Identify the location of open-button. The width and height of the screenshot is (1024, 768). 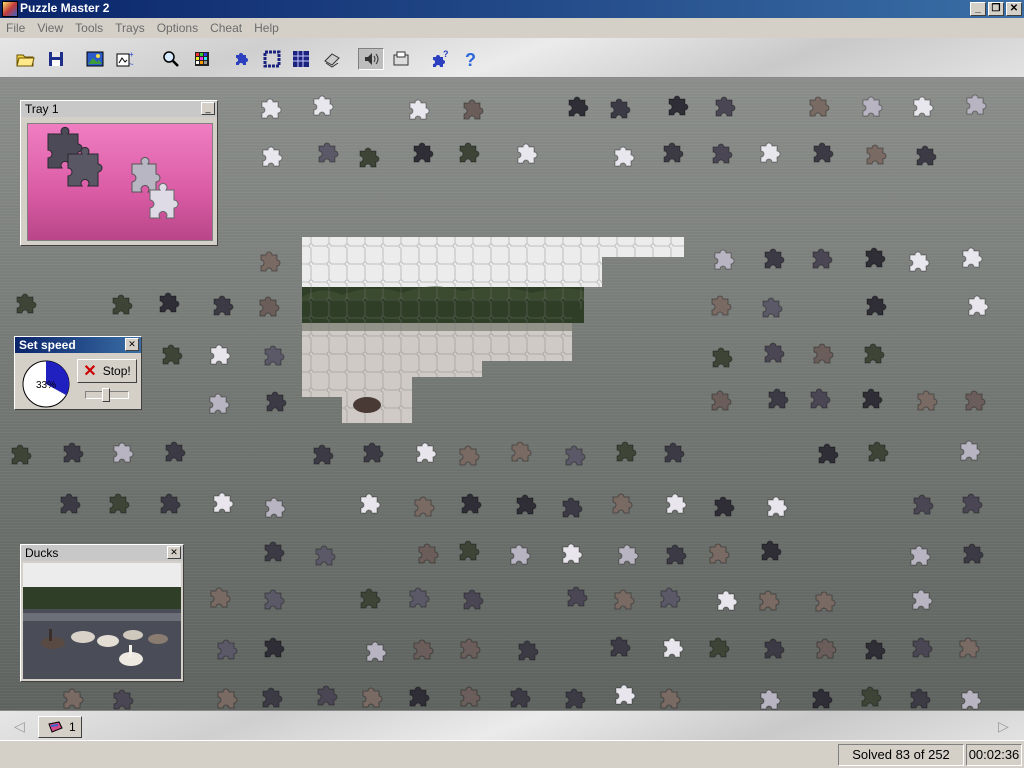
(25, 59).